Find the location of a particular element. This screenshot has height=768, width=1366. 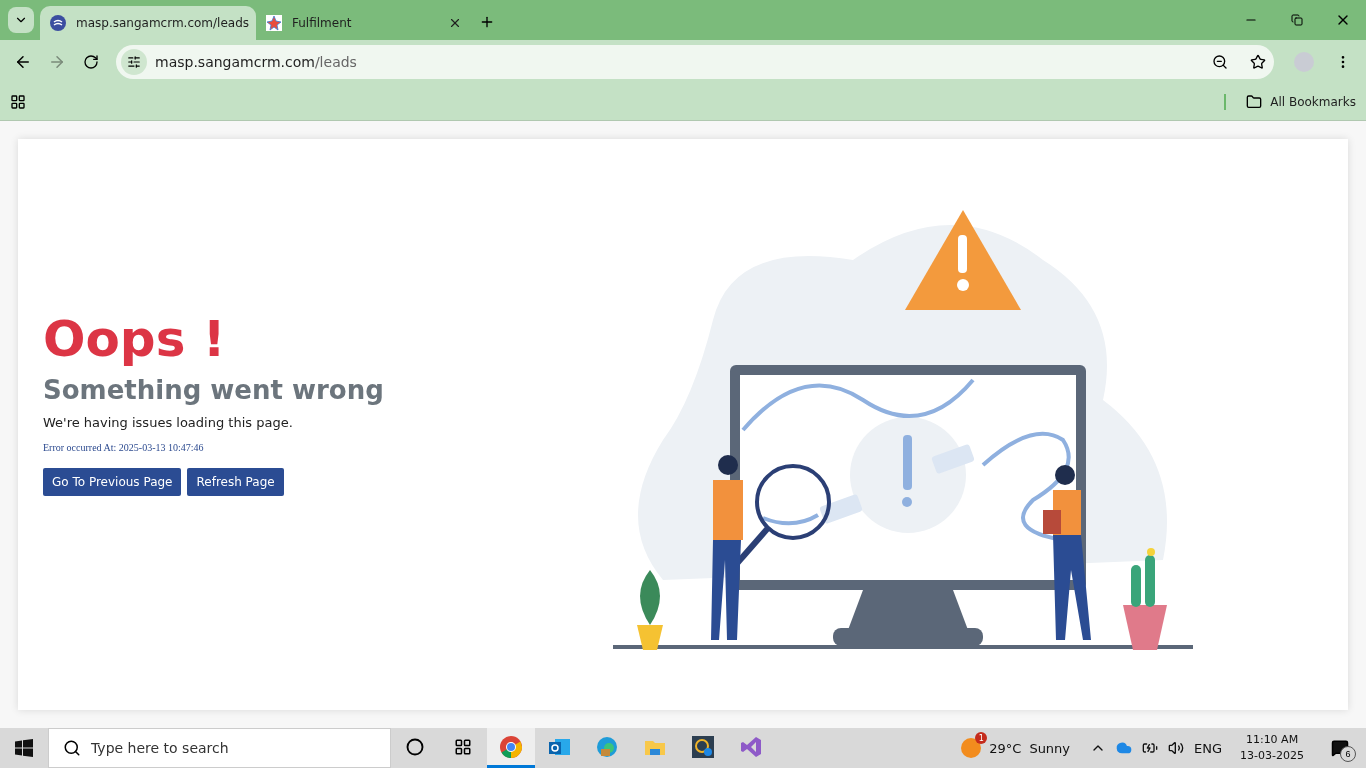

windows-logo-icon is located at coordinates (24, 748).